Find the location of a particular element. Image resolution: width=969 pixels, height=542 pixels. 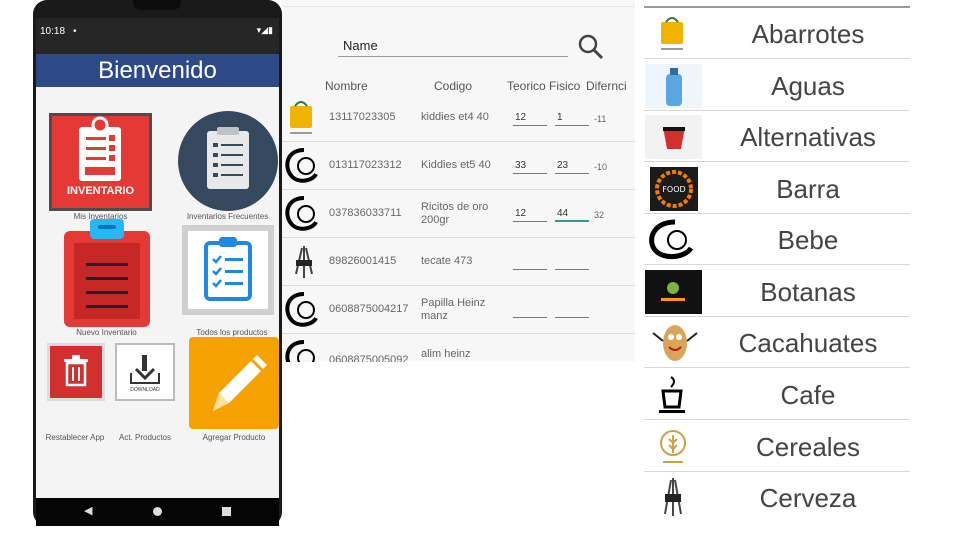

back-icon: ◀ is located at coordinates (88, 510).